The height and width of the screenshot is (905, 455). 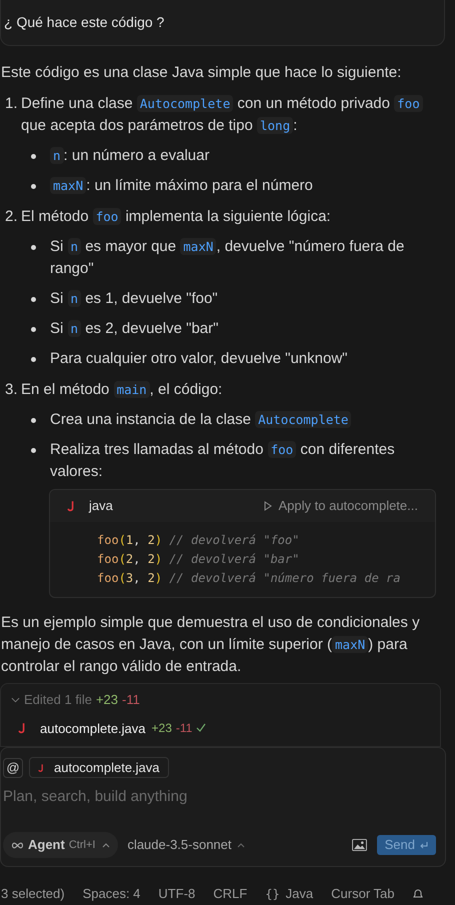 What do you see at coordinates (177, 894) in the screenshot?
I see `status-item: UTF-8` at bounding box center [177, 894].